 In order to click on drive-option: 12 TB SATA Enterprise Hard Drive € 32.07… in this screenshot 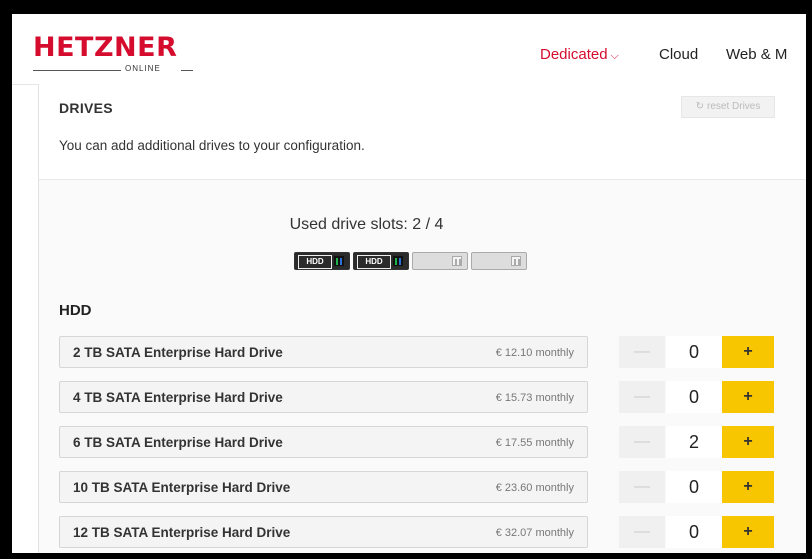, I will do `click(323, 532)`.